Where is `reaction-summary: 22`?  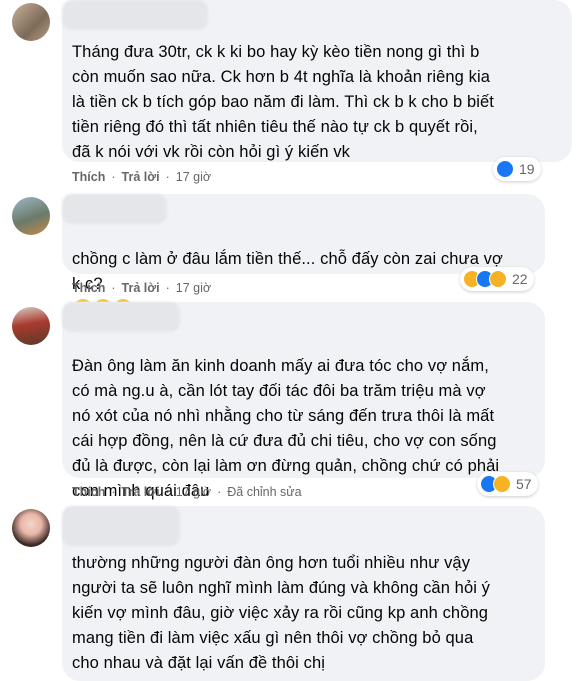
reaction-summary: 22 is located at coordinates (497, 279).